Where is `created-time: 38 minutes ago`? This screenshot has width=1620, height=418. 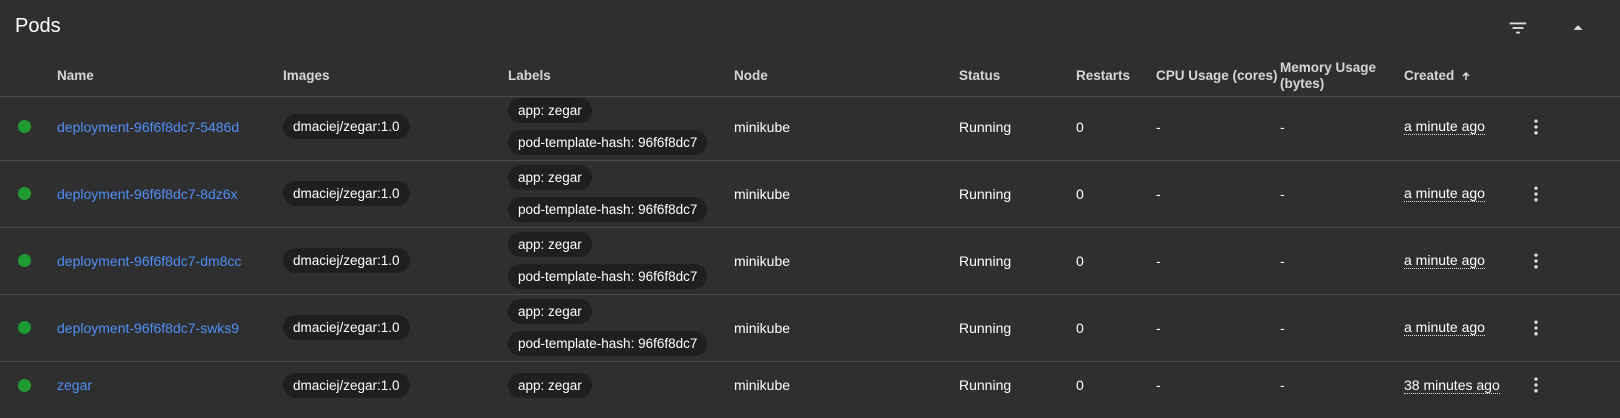 created-time: 38 minutes ago is located at coordinates (1452, 385).